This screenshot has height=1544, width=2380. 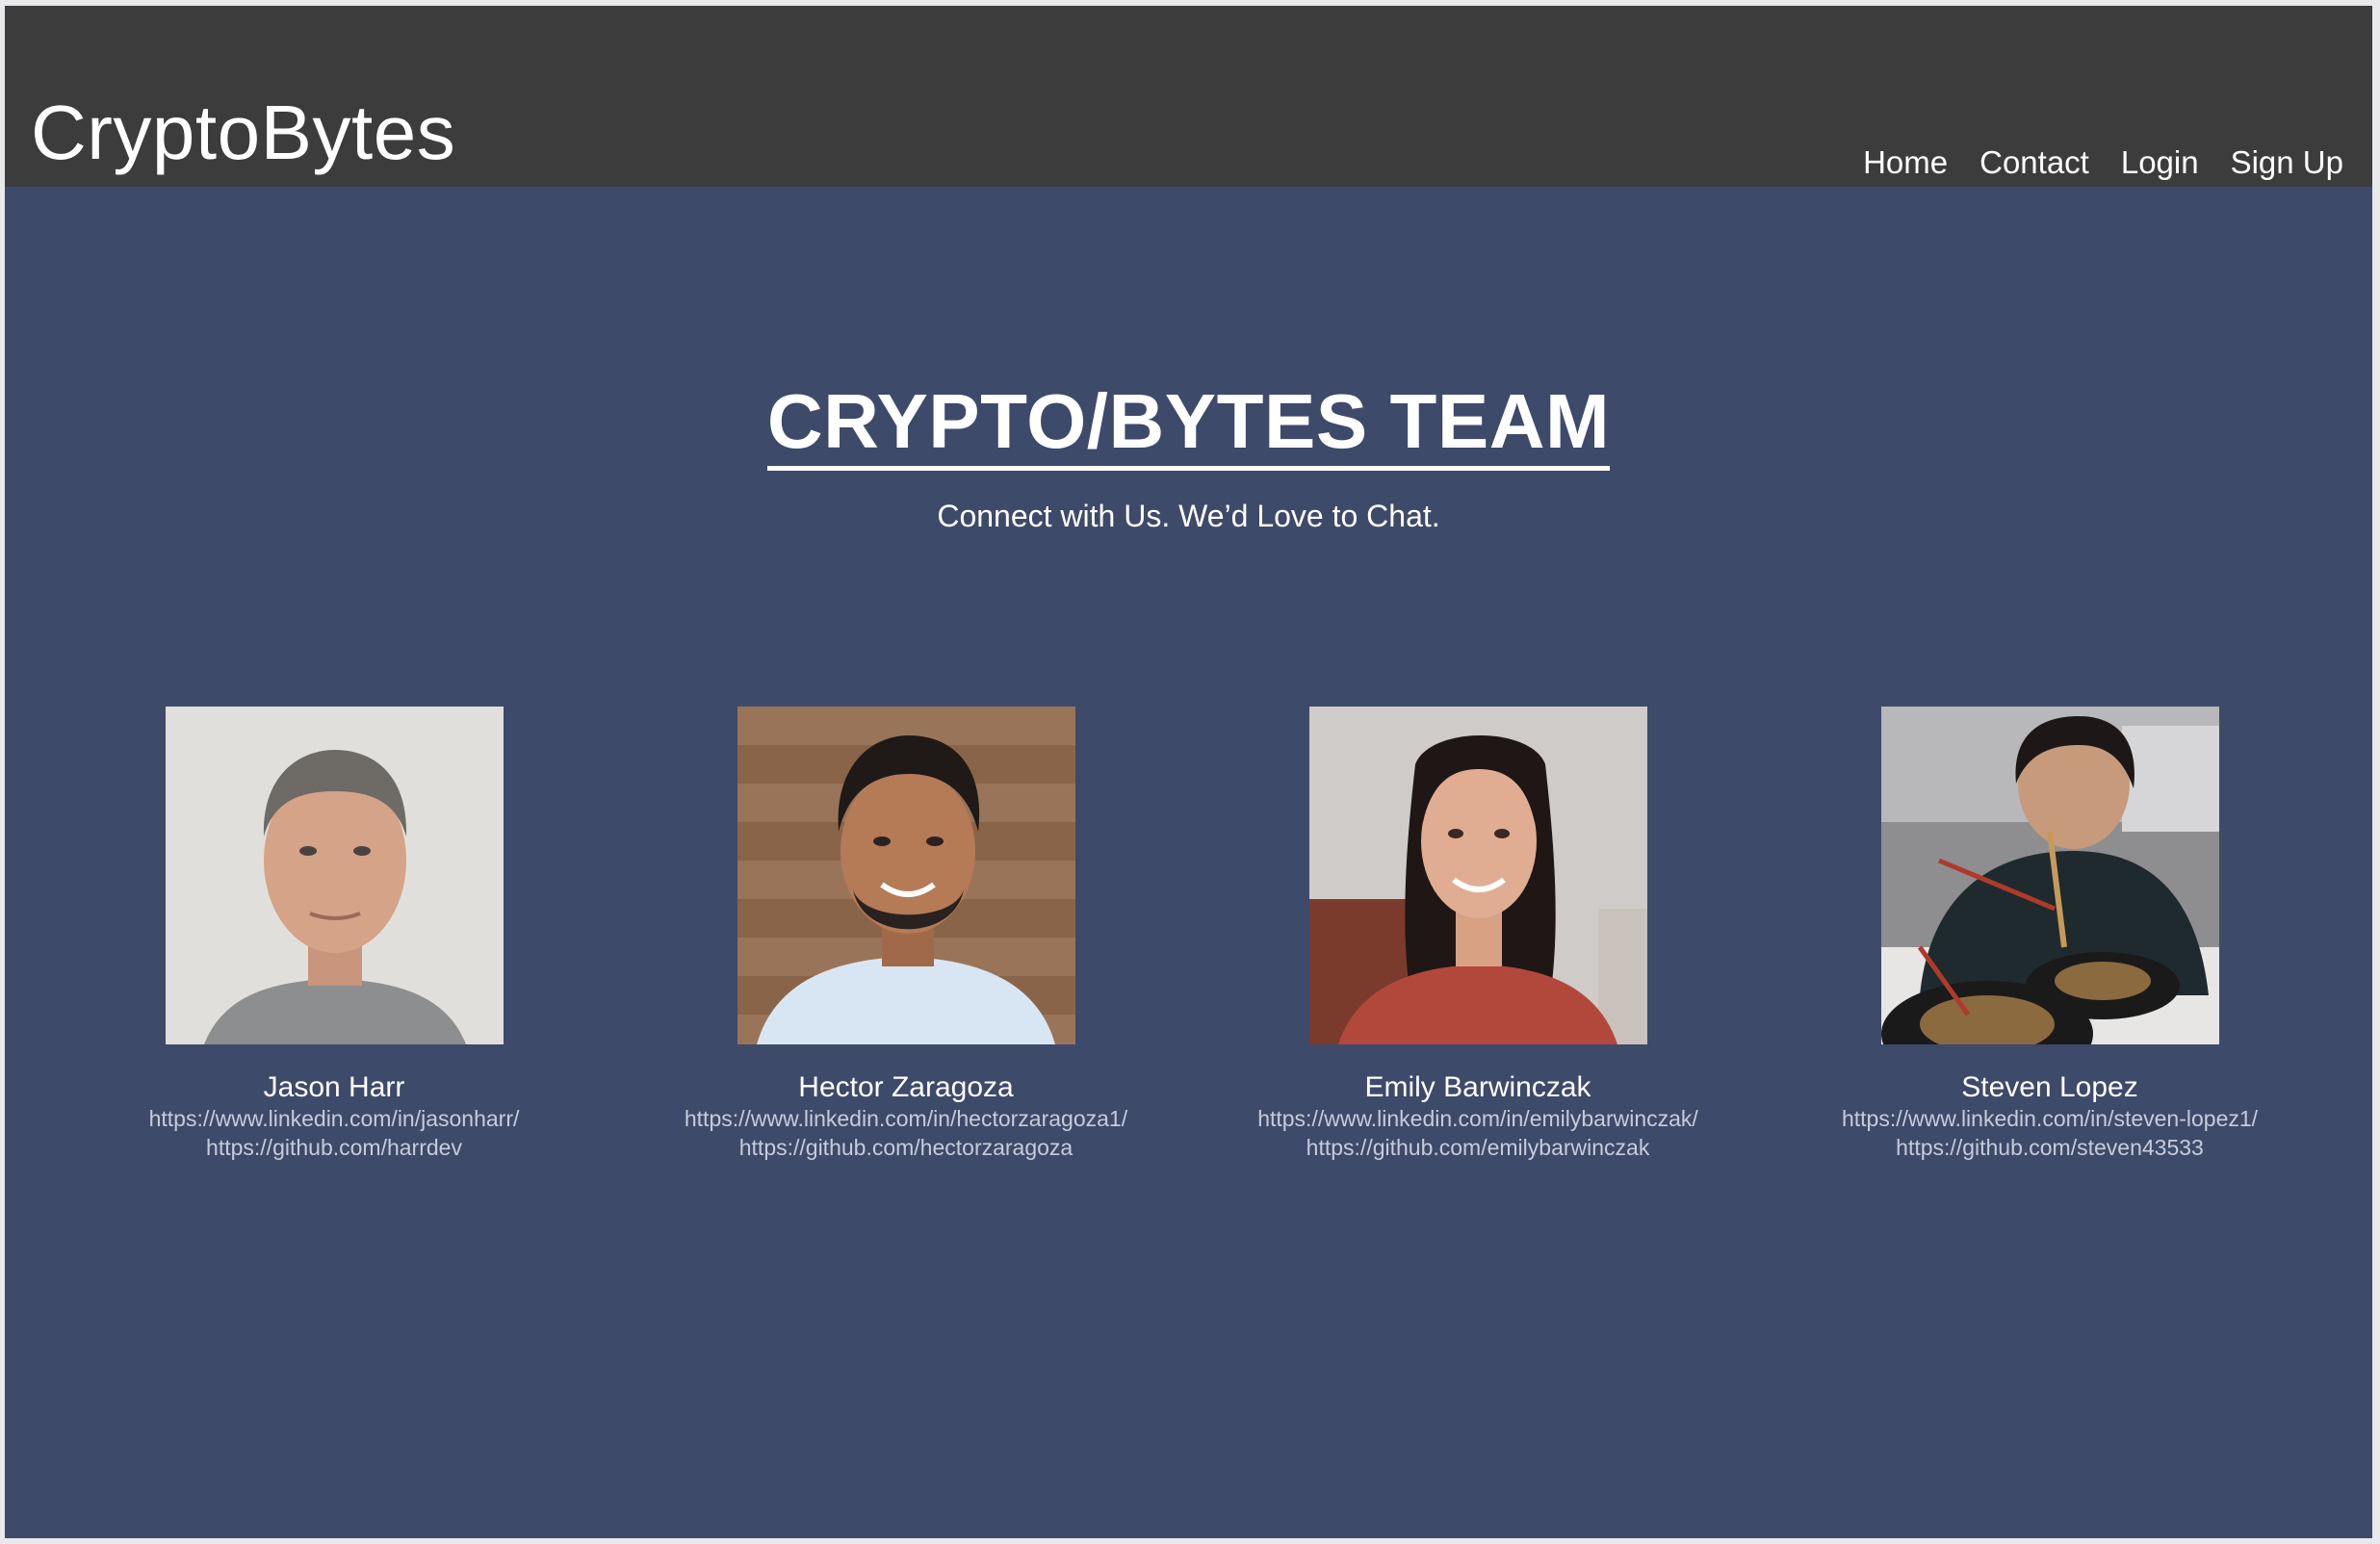 I want to click on member-github-link: https://github.com/emilybarwinczak, so click(x=1478, y=1147).